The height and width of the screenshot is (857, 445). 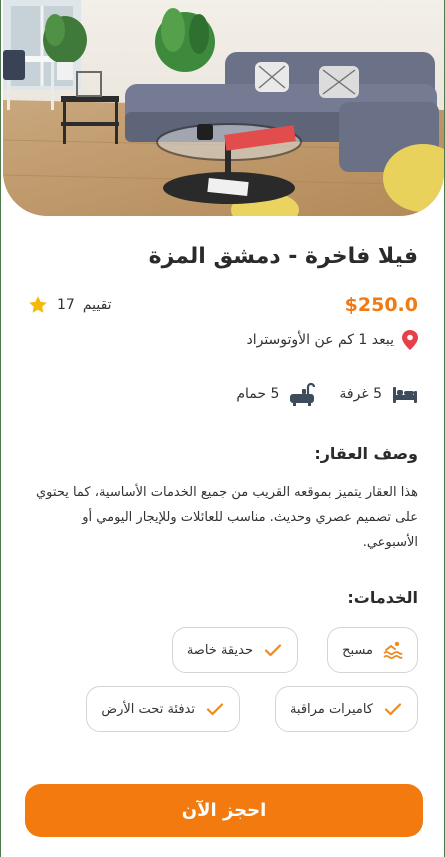 What do you see at coordinates (381, 305) in the screenshot?
I see `property-price: $250.0` at bounding box center [381, 305].